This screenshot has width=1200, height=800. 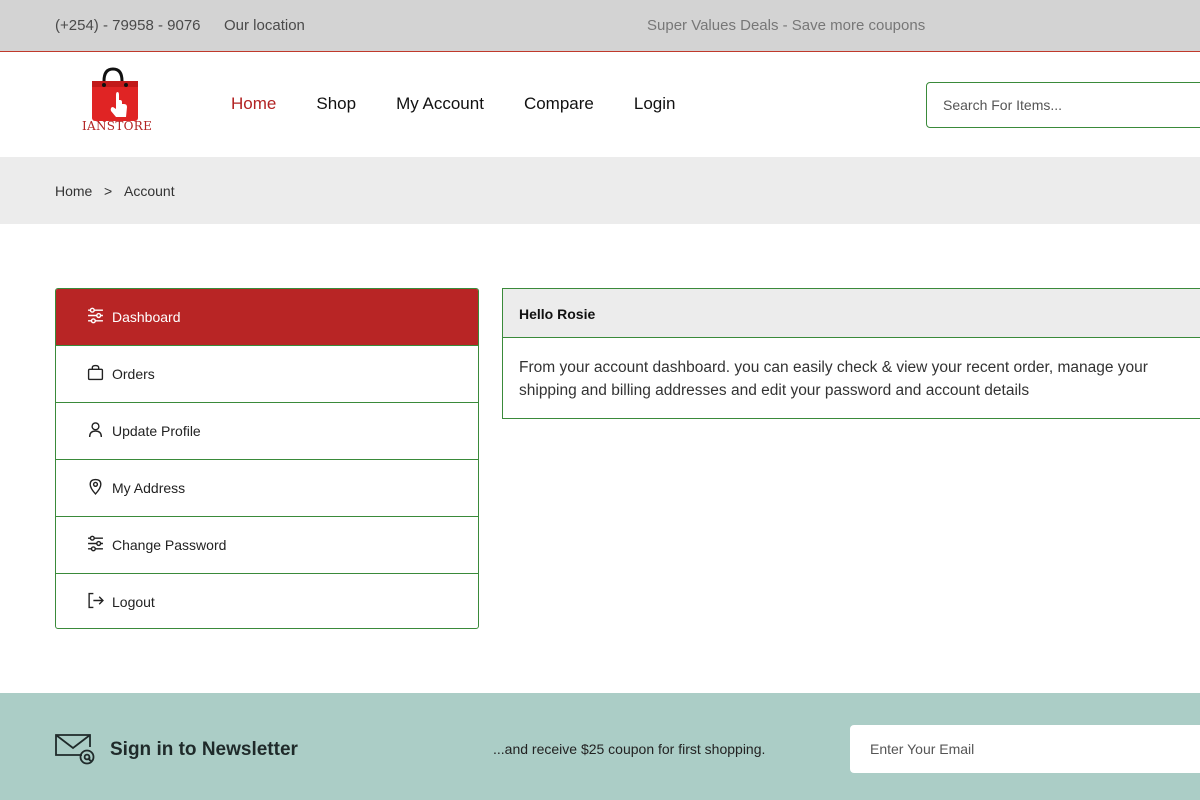 I want to click on main-nav: Home Shop My Account Compare Login, so click(x=473, y=104).